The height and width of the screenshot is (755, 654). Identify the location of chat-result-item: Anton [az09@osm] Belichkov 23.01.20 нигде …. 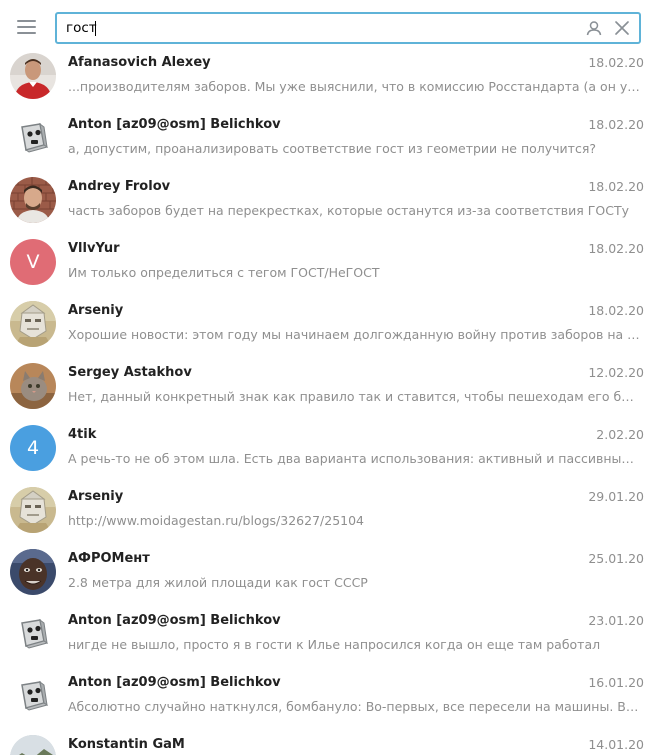
(327, 634).